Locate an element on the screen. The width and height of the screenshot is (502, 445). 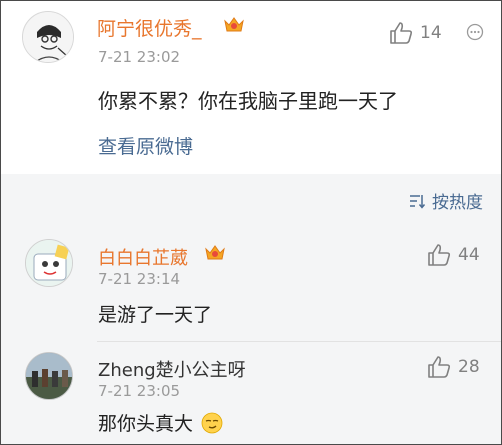
like-button: 44 is located at coordinates (453, 255).